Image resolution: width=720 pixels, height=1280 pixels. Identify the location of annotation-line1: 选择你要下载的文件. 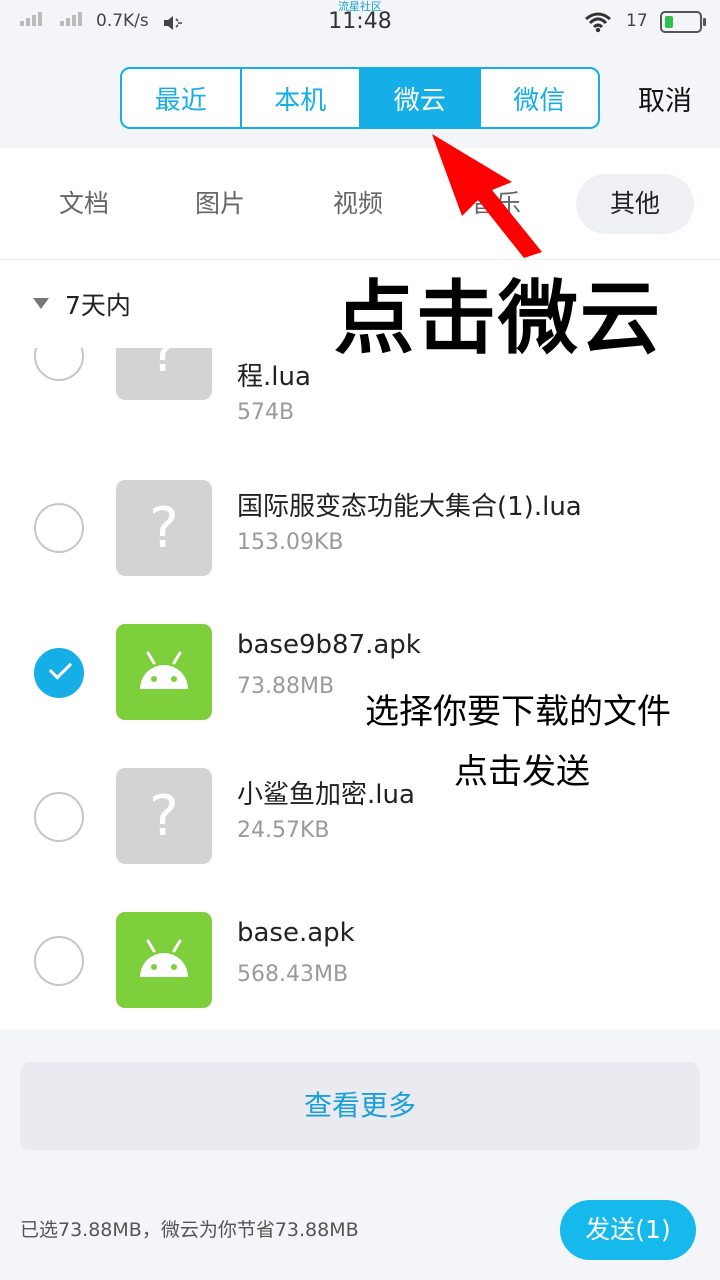
(518, 712).